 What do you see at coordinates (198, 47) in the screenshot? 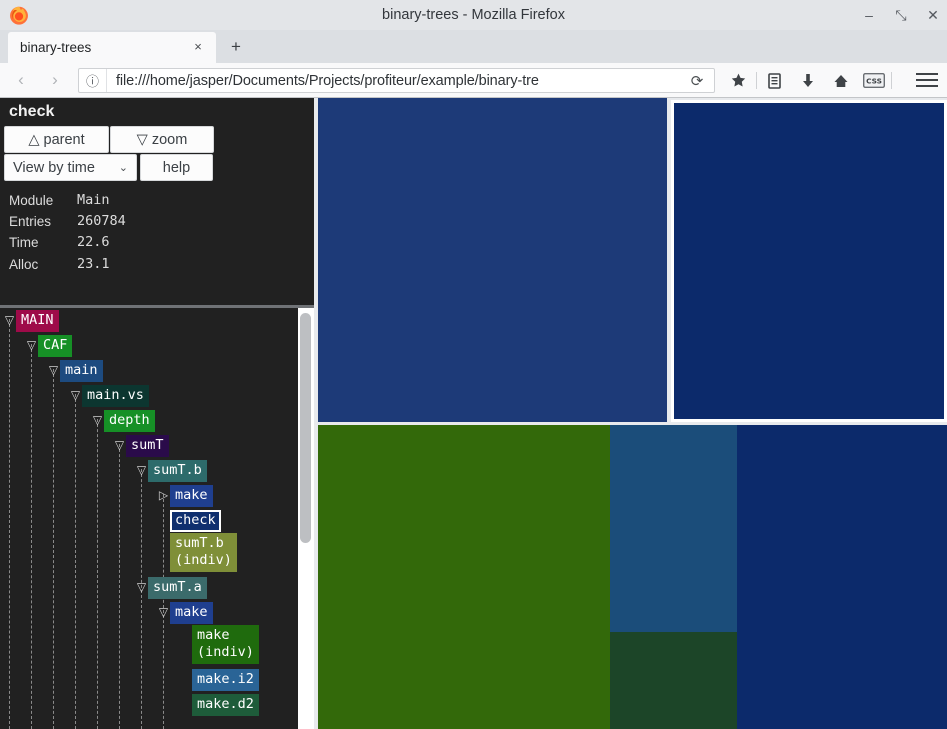
I see `tab-close-icon: ×` at bounding box center [198, 47].